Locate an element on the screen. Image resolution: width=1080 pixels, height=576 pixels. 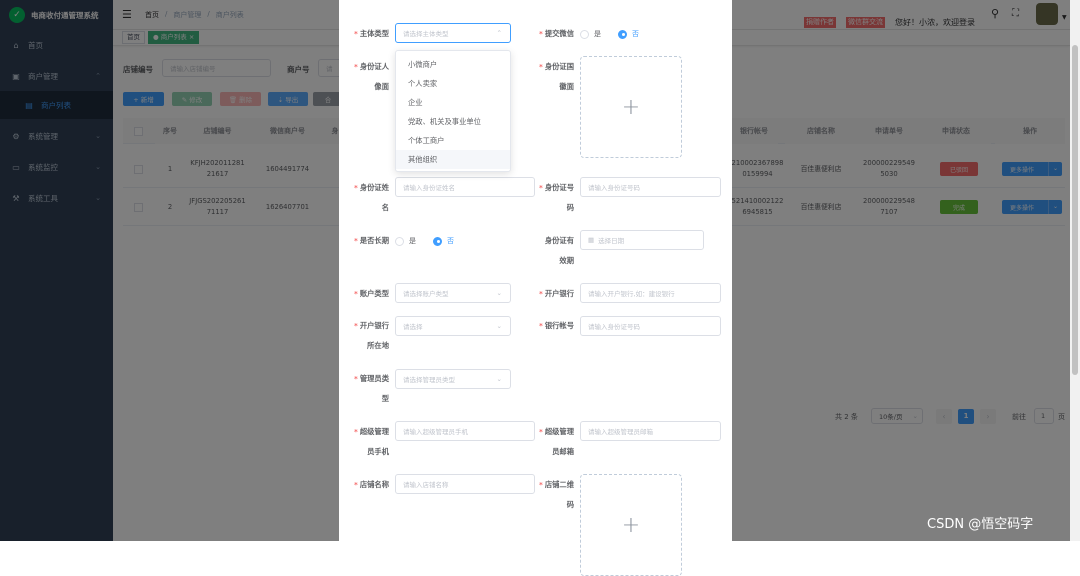
admin-type-label: * 管理员类 is located at coordinates (371, 378).